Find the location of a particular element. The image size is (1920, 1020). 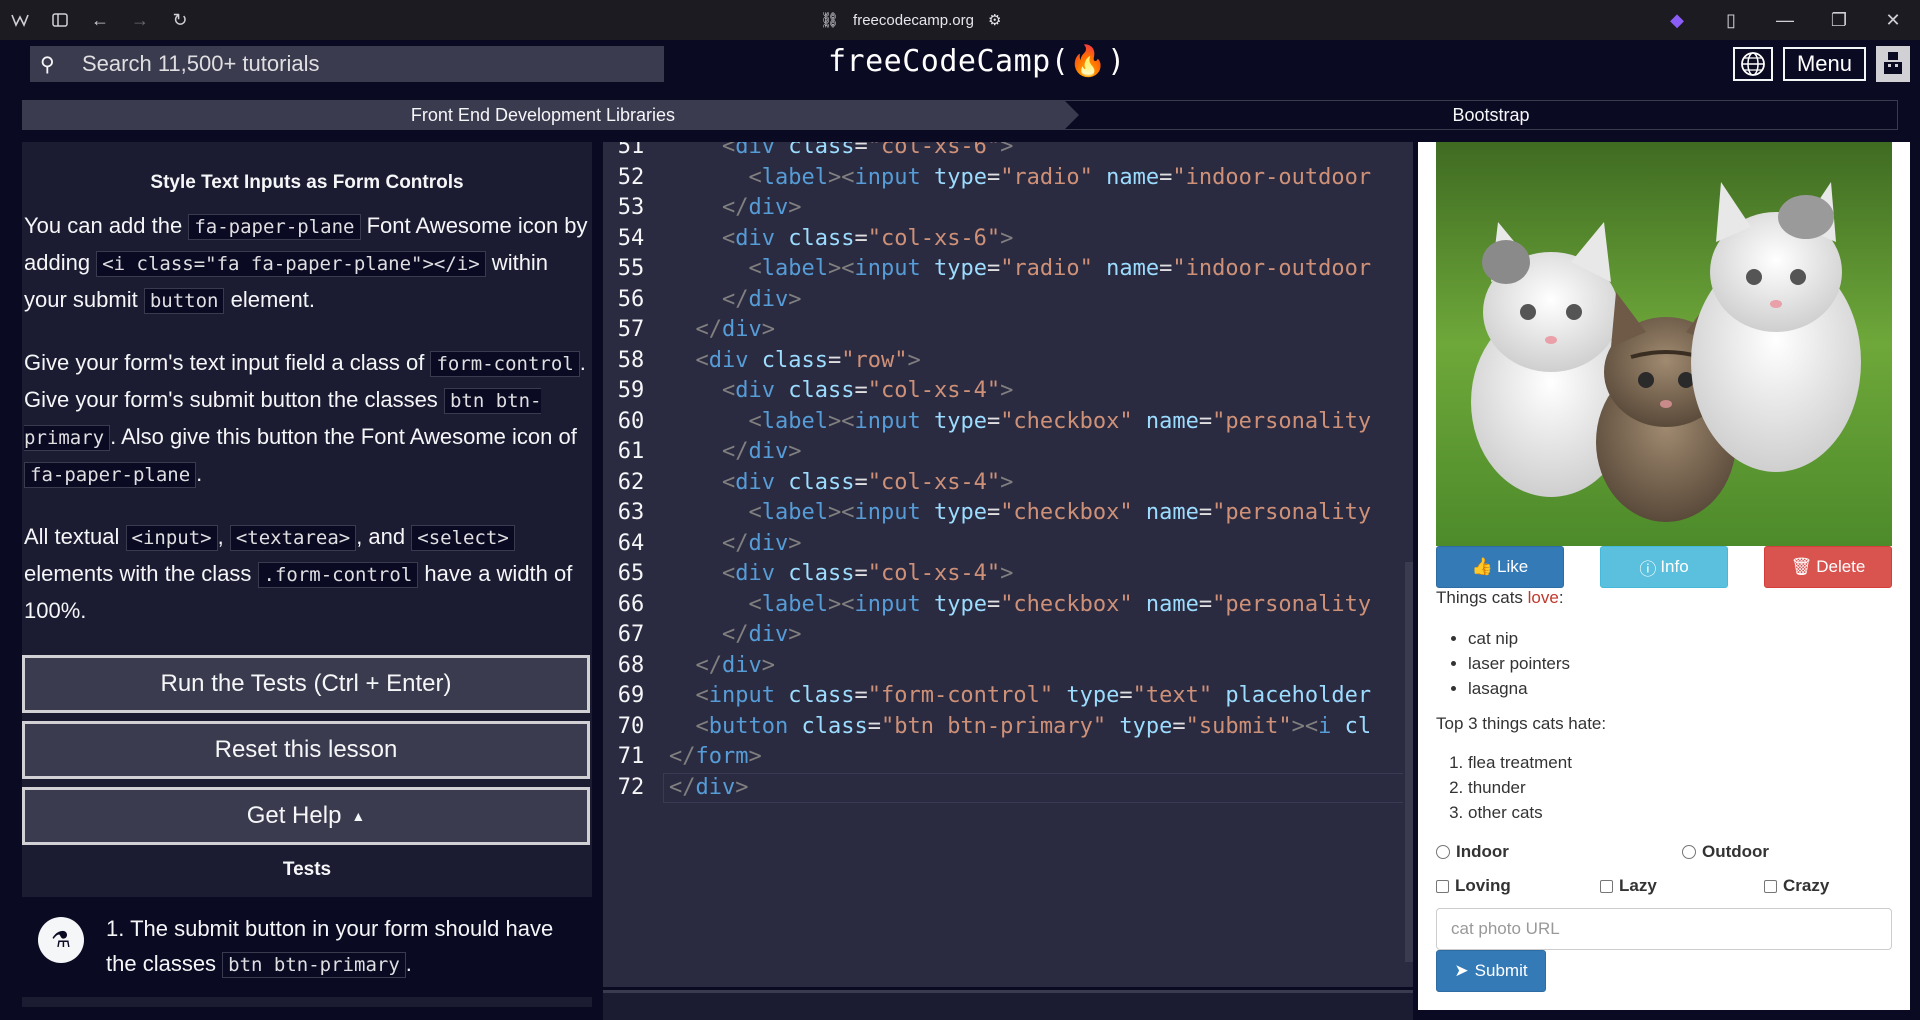

checkbox-lazy: Lazy is located at coordinates (1628, 886).